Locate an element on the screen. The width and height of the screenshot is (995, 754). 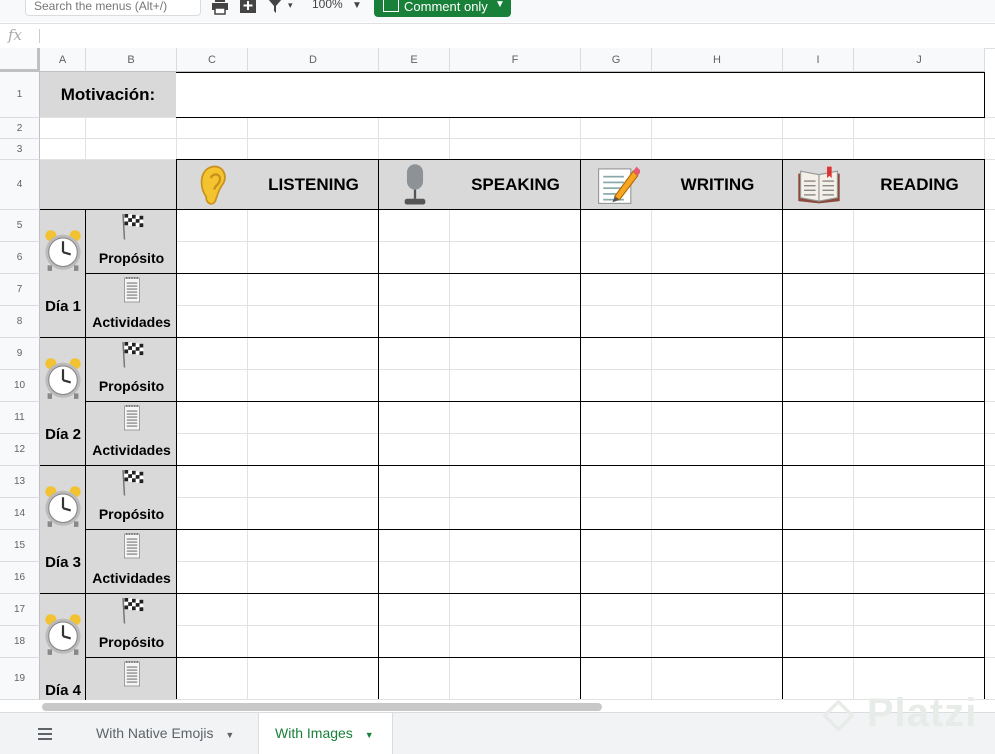
column-header-g: G is located at coordinates (616, 60).